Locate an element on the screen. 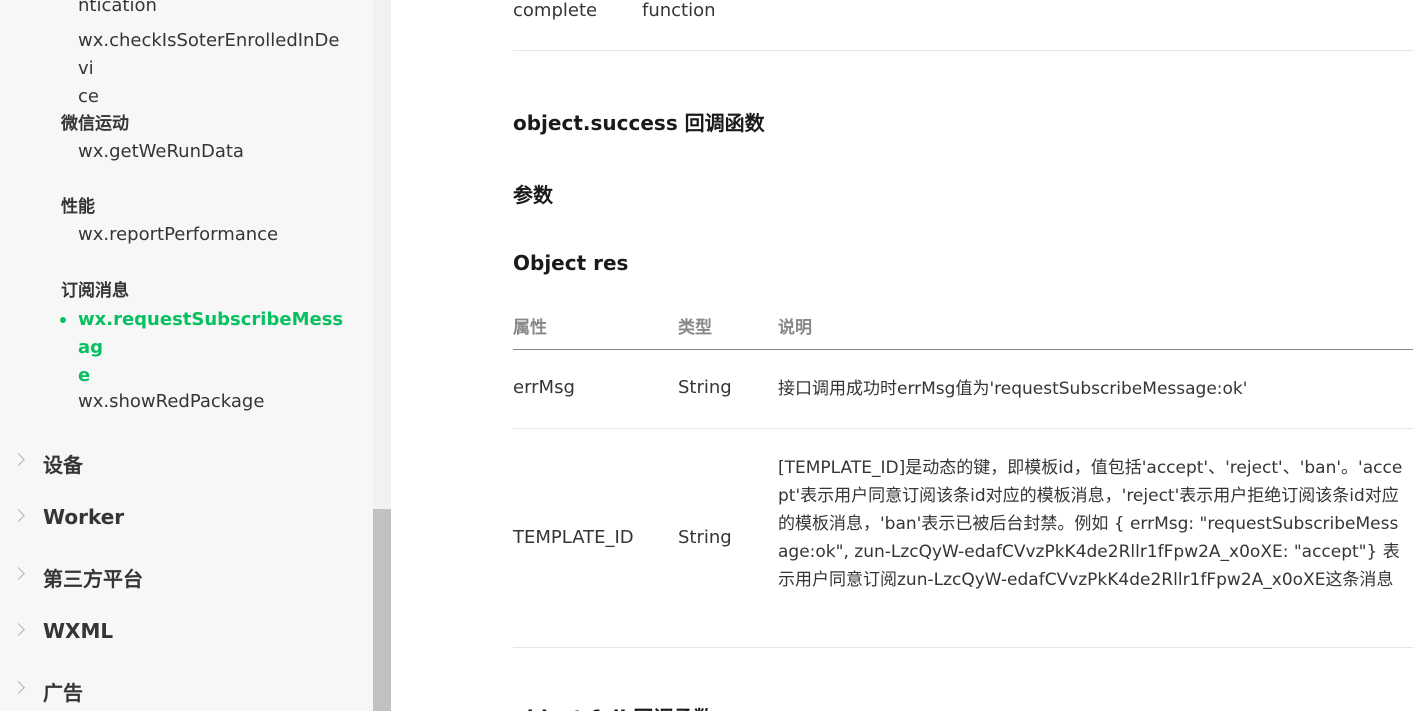 This screenshot has width=1420, height=711. table-cell-property: TEMPLATE_ID is located at coordinates (573, 537).